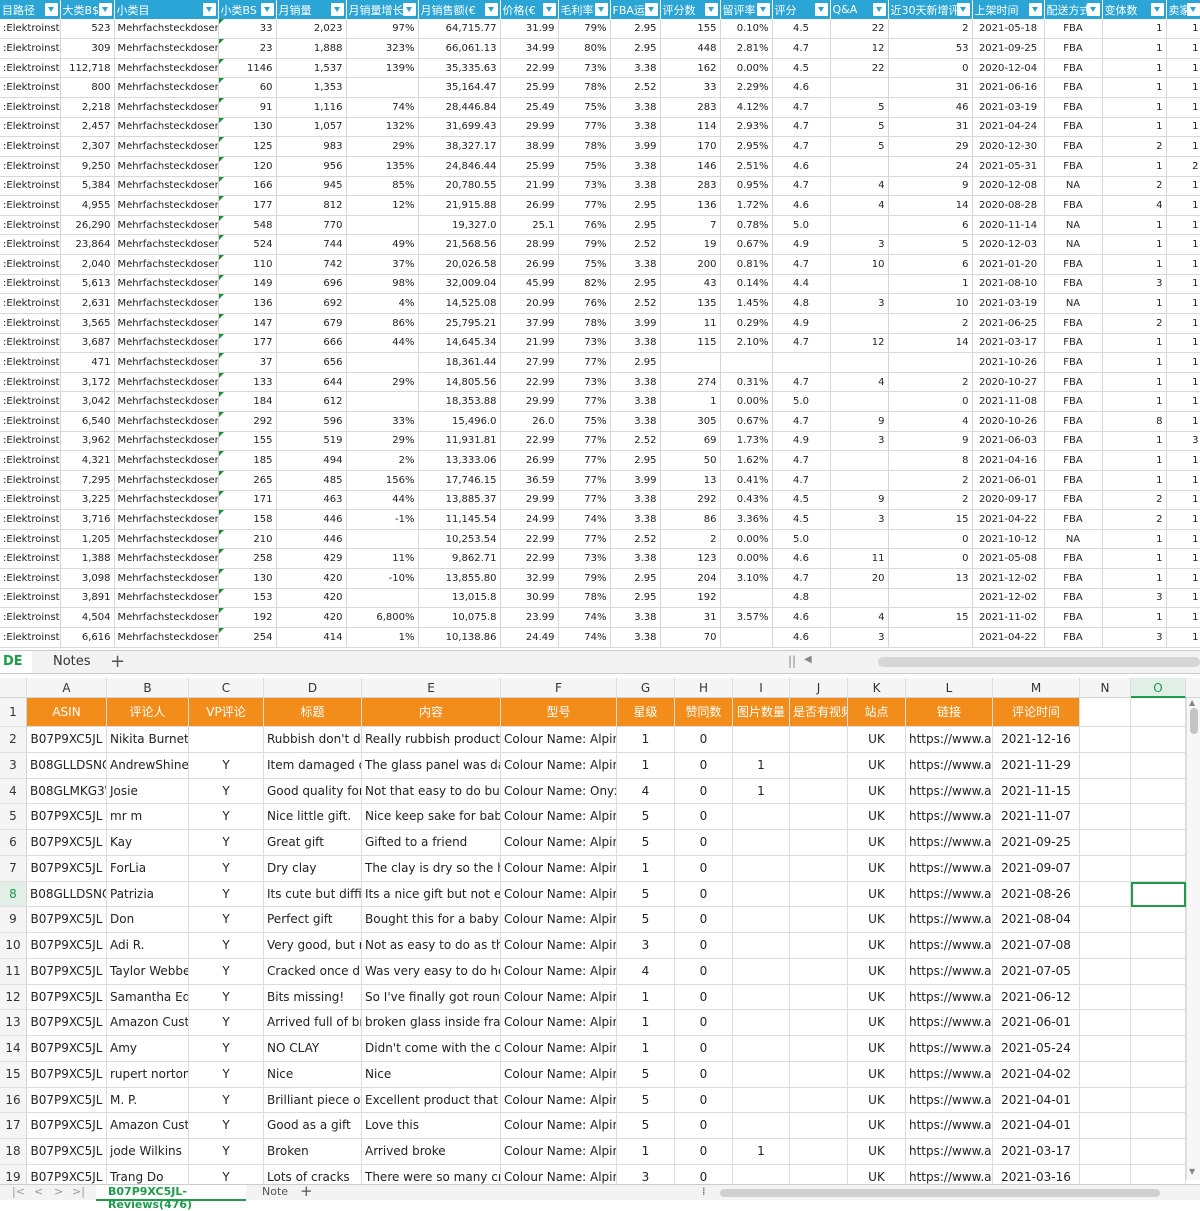 The width and height of the screenshot is (1200, 1211). Describe the element at coordinates (690, 303) in the screenshot. I see `table-cell: 135` at that location.